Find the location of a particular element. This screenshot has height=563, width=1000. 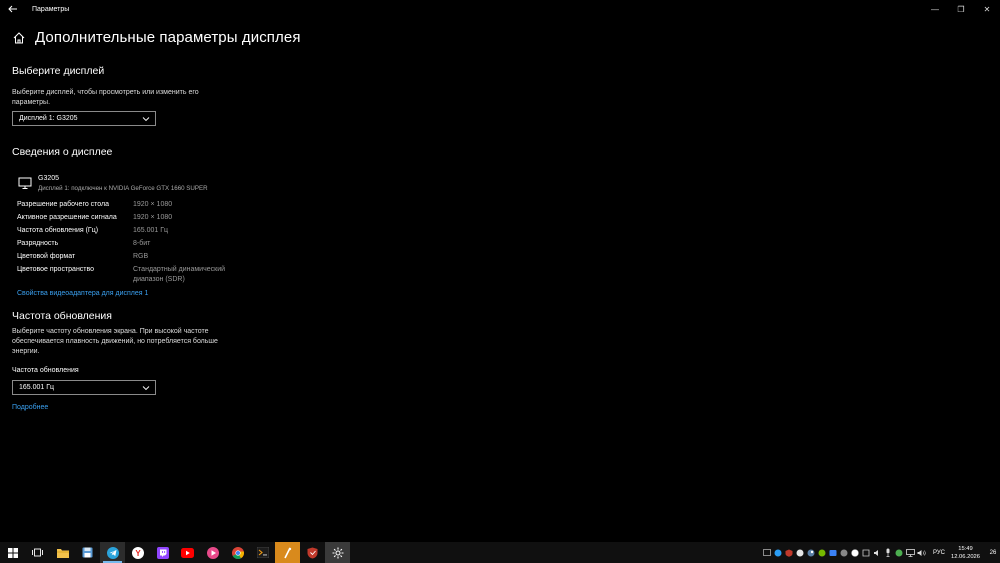

twitch-icon is located at coordinates (162, 552).